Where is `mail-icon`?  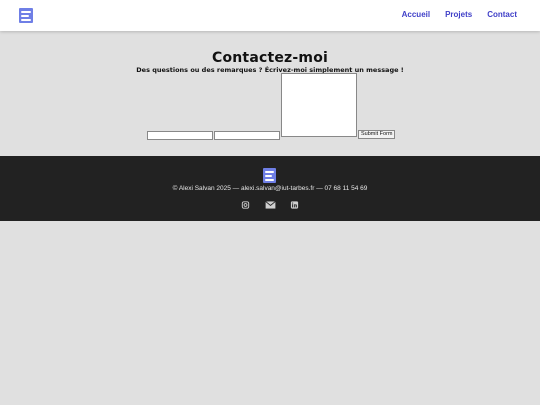 mail-icon is located at coordinates (270, 205).